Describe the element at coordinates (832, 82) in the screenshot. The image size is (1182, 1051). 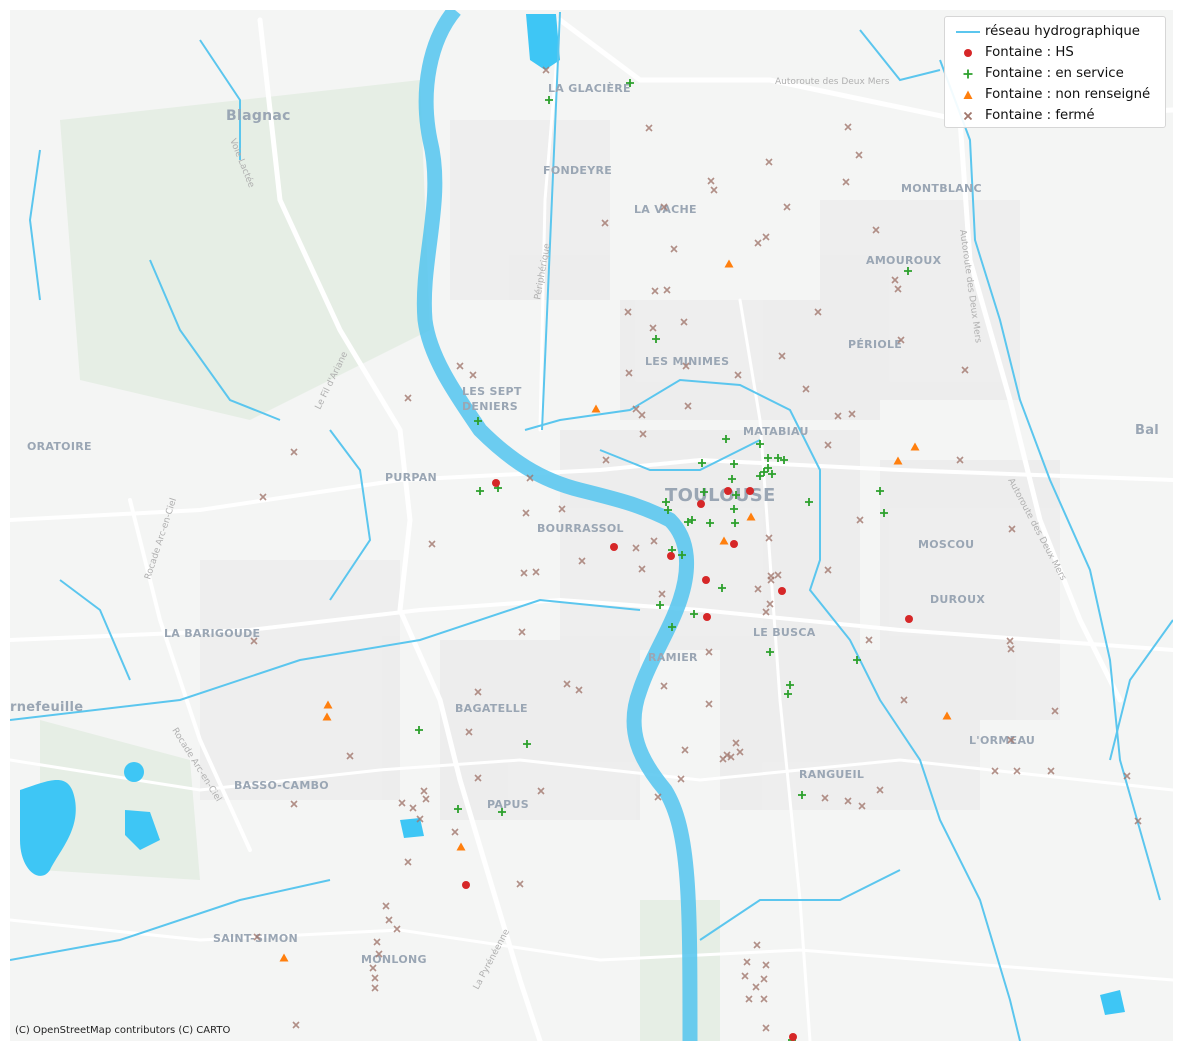
I see `road-label: Autoroute des Deux Mers` at that location.